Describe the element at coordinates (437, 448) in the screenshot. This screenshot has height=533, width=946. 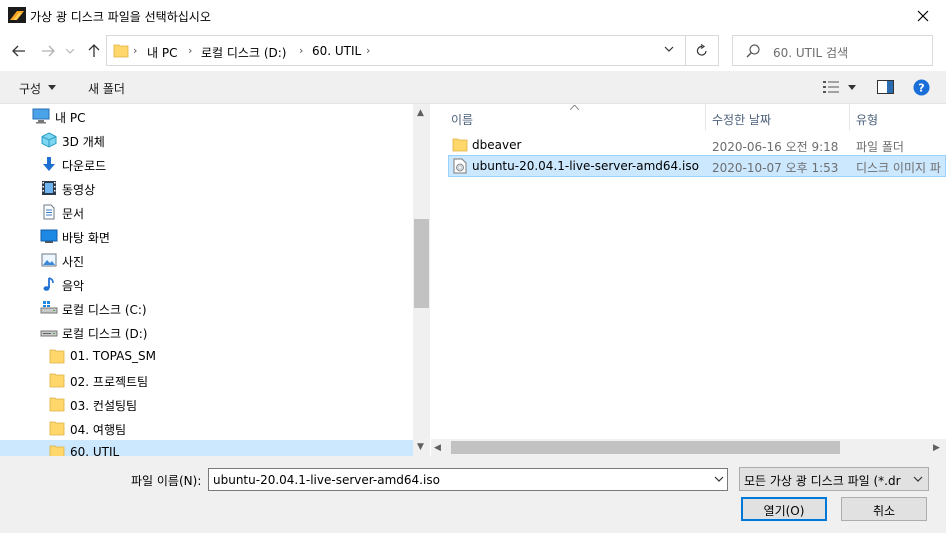
I see `scroll-left-icon: ◀` at that location.